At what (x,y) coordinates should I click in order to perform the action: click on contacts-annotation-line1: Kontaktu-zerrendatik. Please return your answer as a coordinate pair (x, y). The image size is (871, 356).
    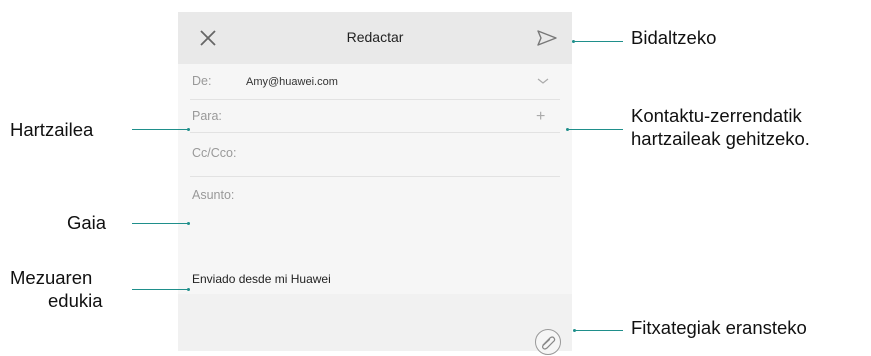
    Looking at the image, I should click on (716, 115).